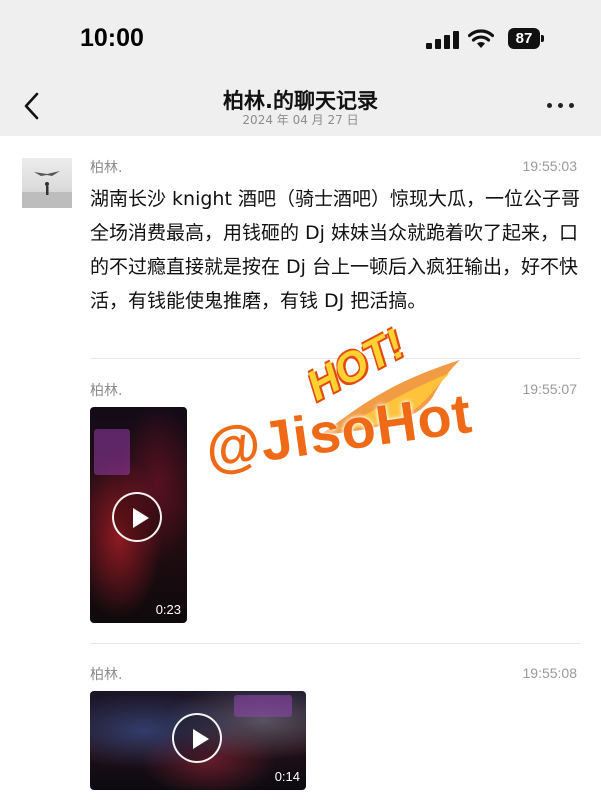  I want to click on flame-icon, so click(390, 397).